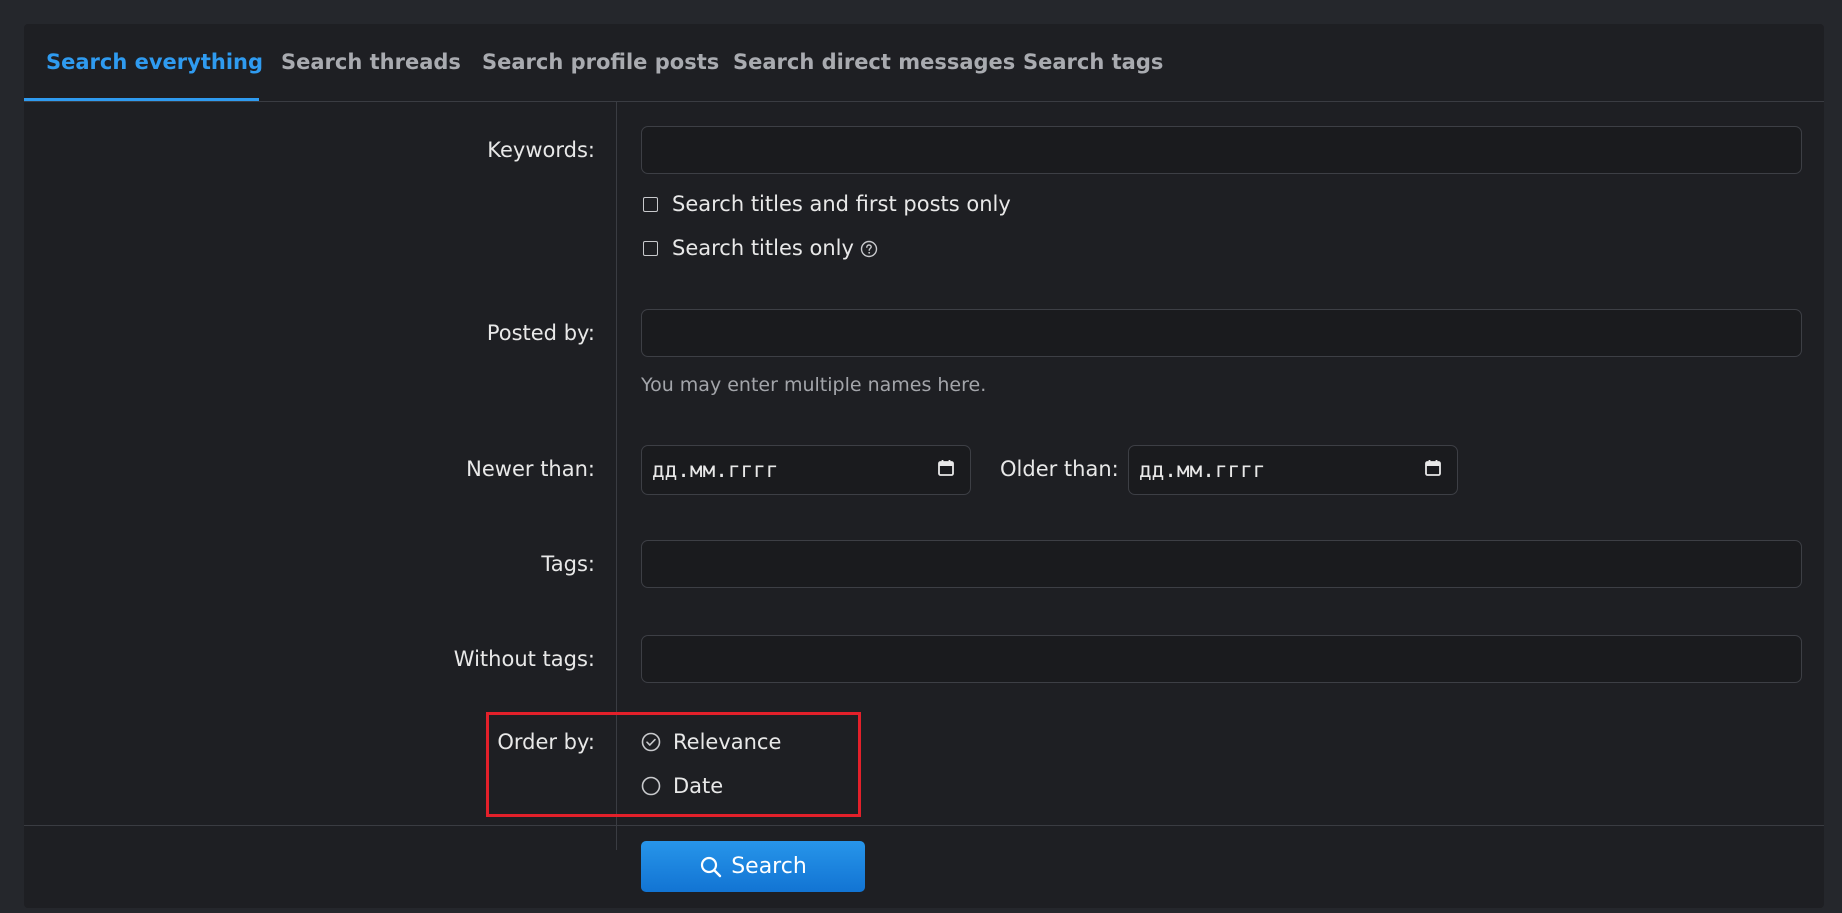 This screenshot has width=1842, height=913. What do you see at coordinates (806, 470) in the screenshot?
I see `newer-than-date-input: дд.мм.гггг` at bounding box center [806, 470].